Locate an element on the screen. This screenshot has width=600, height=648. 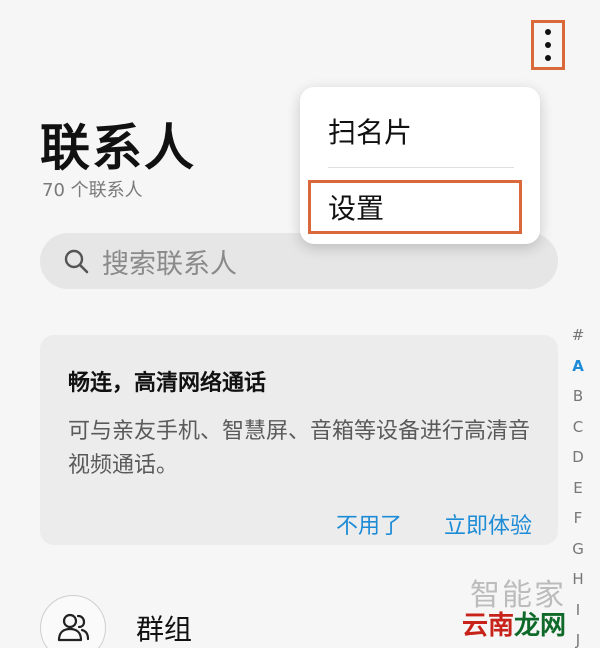
menu-item-settings-label: 设置 is located at coordinates (356, 208).